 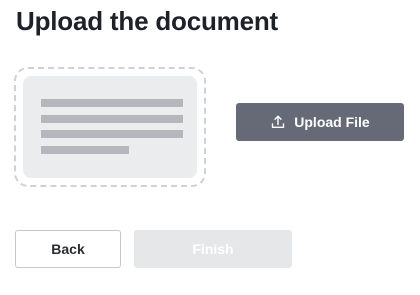 I want to click on page-title: Upload the document, so click(x=147, y=21).